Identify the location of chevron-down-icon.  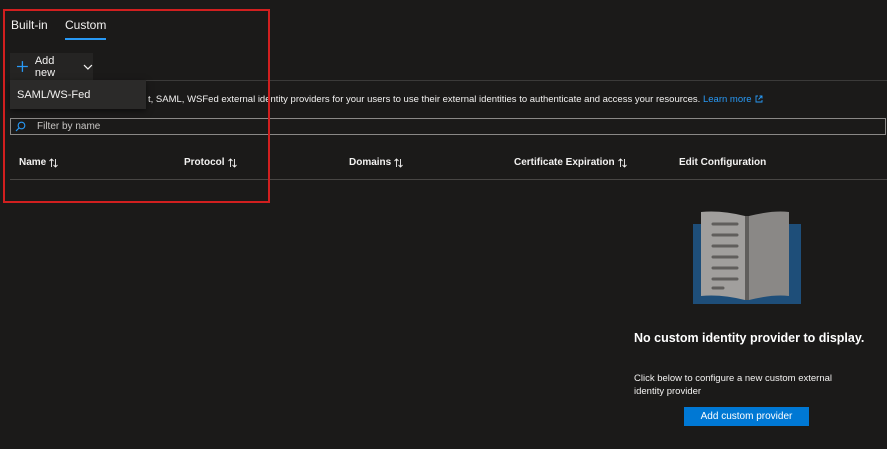
(88, 67).